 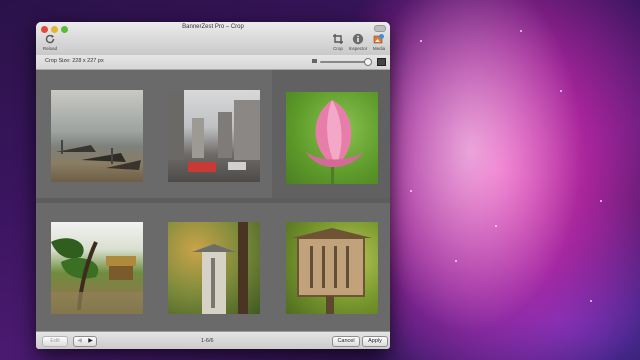 I want to click on zoom-out-icon, so click(x=314, y=61).